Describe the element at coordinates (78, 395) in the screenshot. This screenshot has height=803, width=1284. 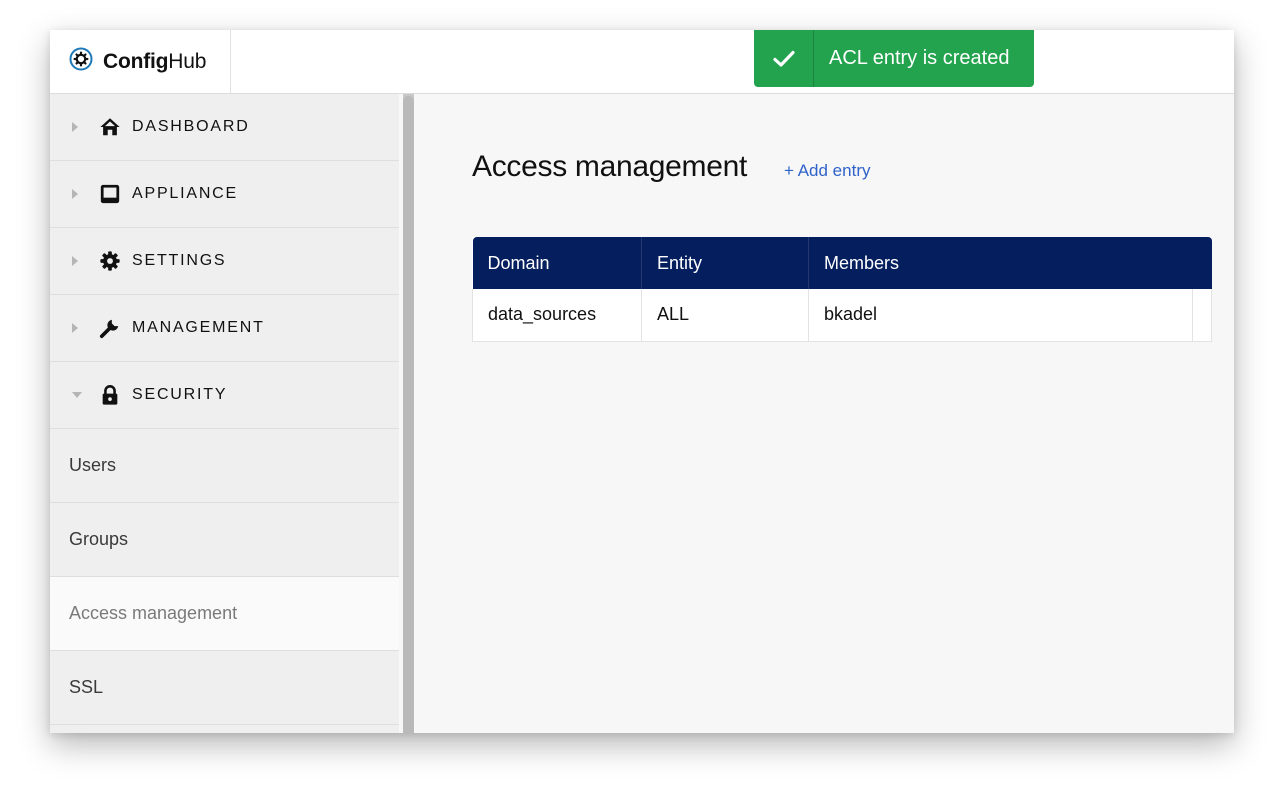
I see `caret-down-icon` at that location.